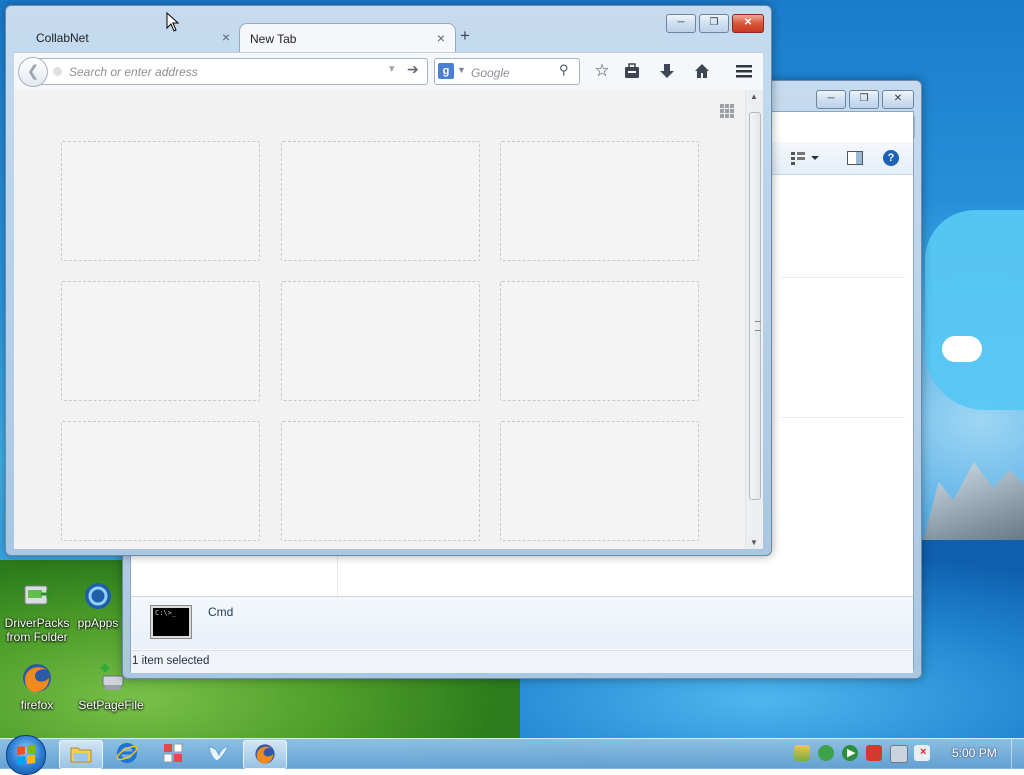 This screenshot has height=775, width=1024. Describe the element at coordinates (171, 622) in the screenshot. I see `cmd-thumbnail-icon: C:\>_` at that location.